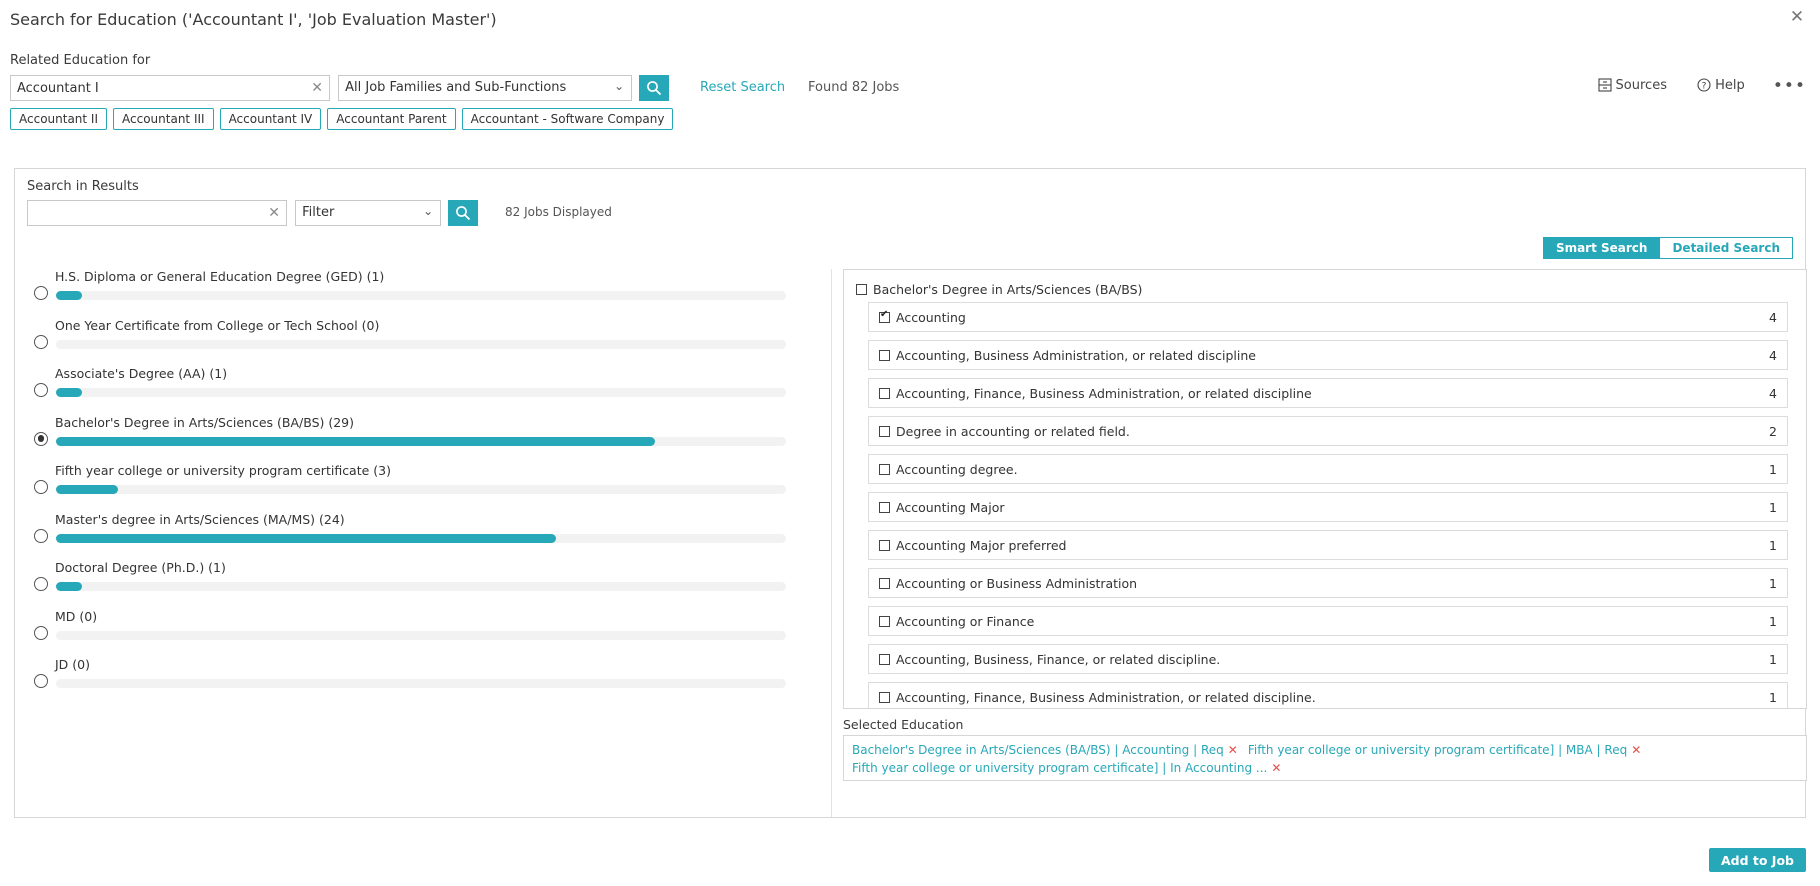 Image resolution: width=1820 pixels, height=886 pixels. Describe the element at coordinates (59, 119) in the screenshot. I see `related-job-chip: Accountant II` at that location.